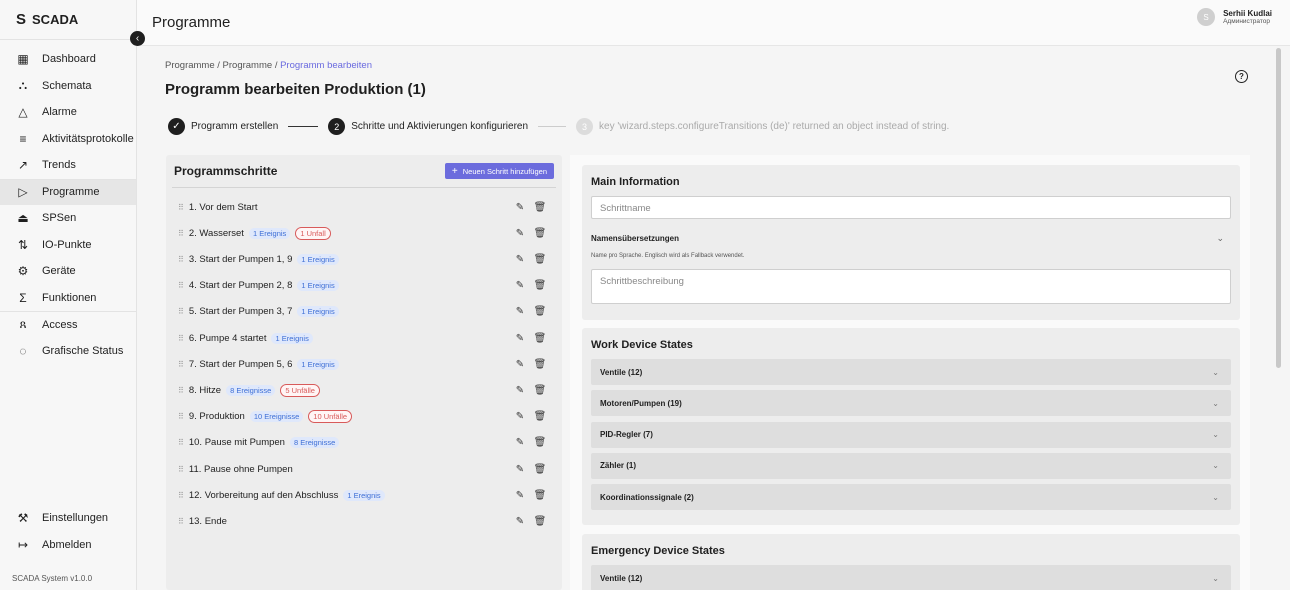 The height and width of the screenshot is (590, 1290). Describe the element at coordinates (68, 245) in the screenshot. I see `sidebar-item-io-punkte: ⇅ IO-Punkte` at that location.